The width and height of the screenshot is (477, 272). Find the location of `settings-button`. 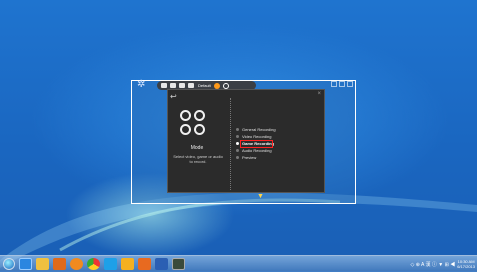

settings-button is located at coordinates (225, 85).